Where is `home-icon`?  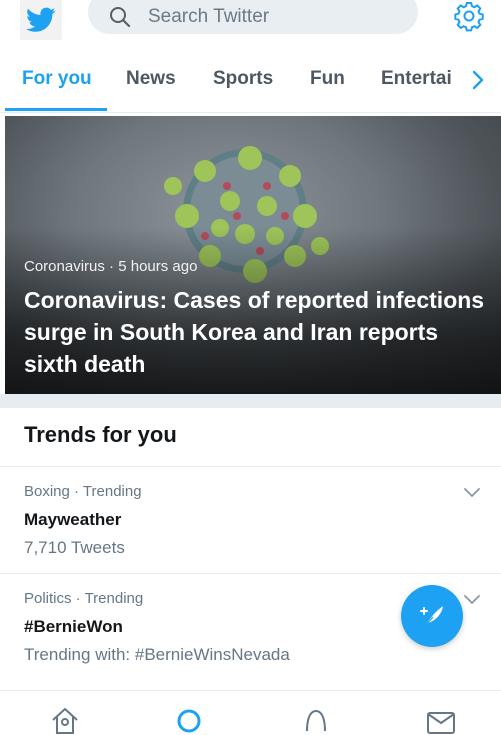 home-icon is located at coordinates (65, 720).